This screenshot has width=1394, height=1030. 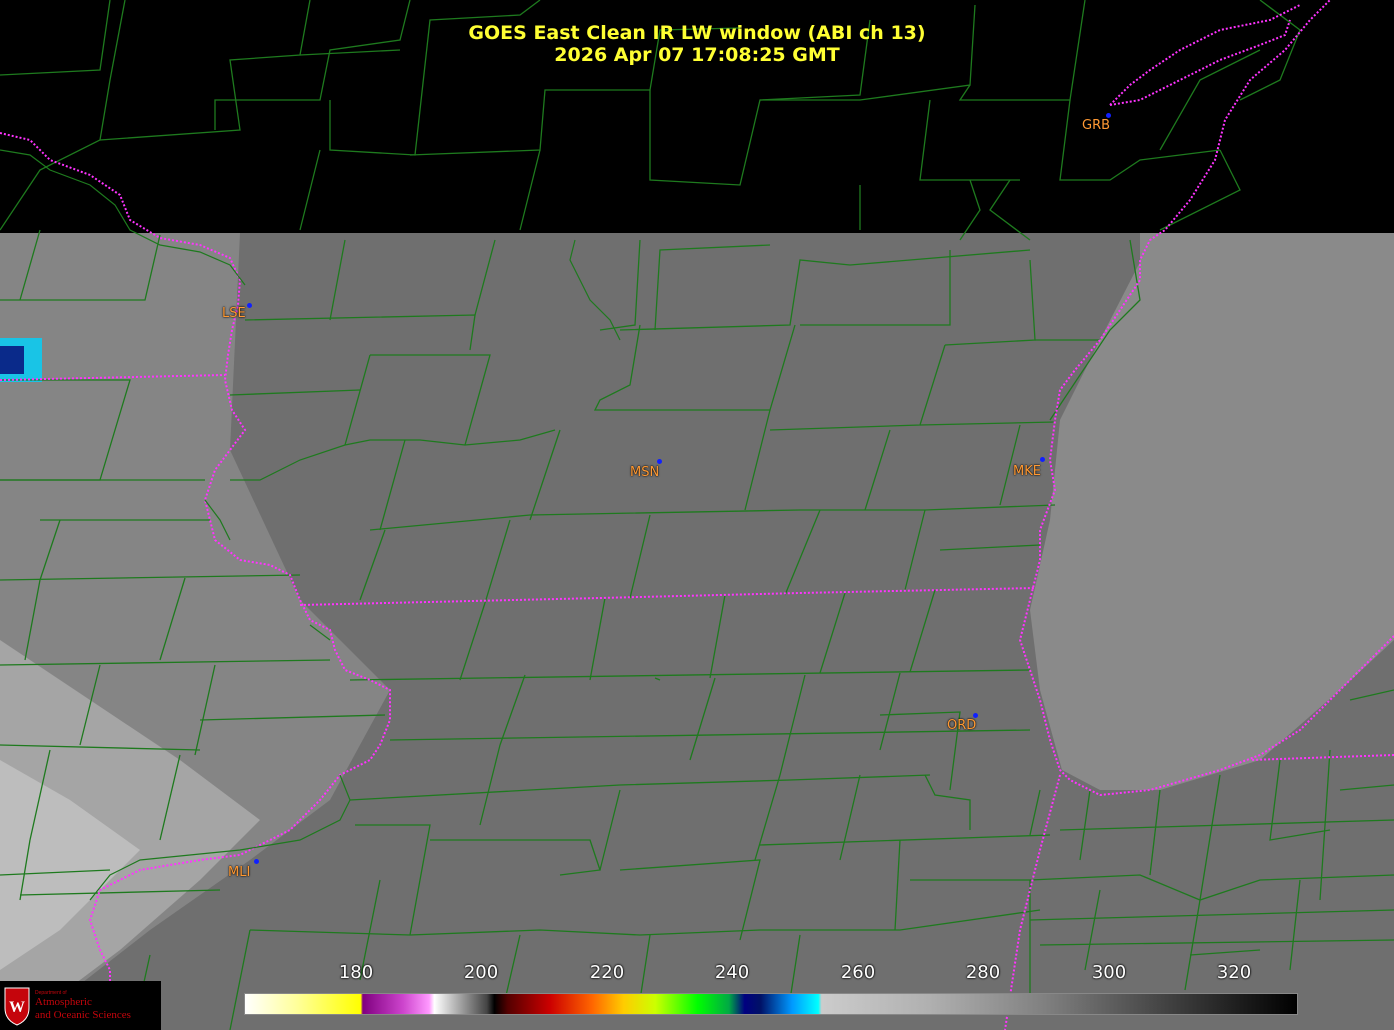 What do you see at coordinates (356, 972) in the screenshot?
I see `colorbar-tick: 180` at bounding box center [356, 972].